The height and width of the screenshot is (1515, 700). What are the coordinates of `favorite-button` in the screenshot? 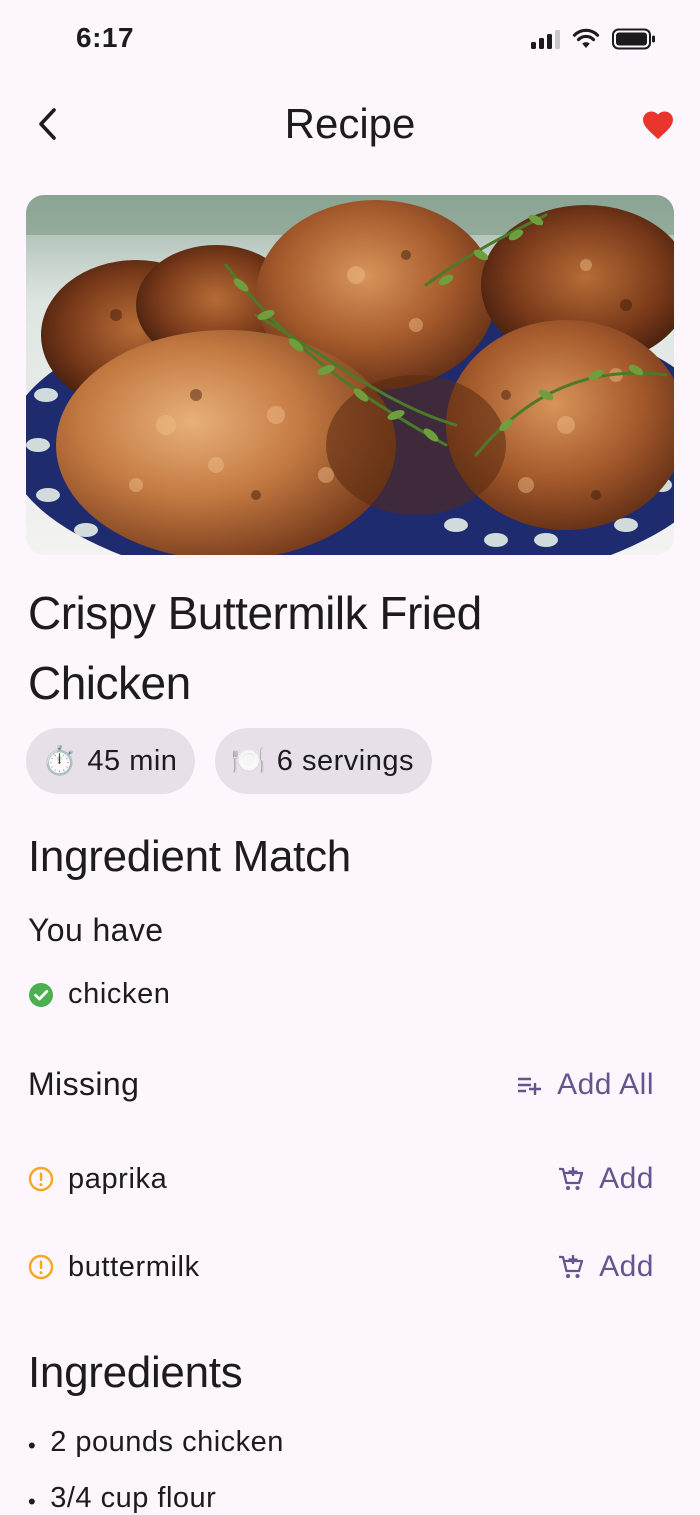 It's located at (658, 124).